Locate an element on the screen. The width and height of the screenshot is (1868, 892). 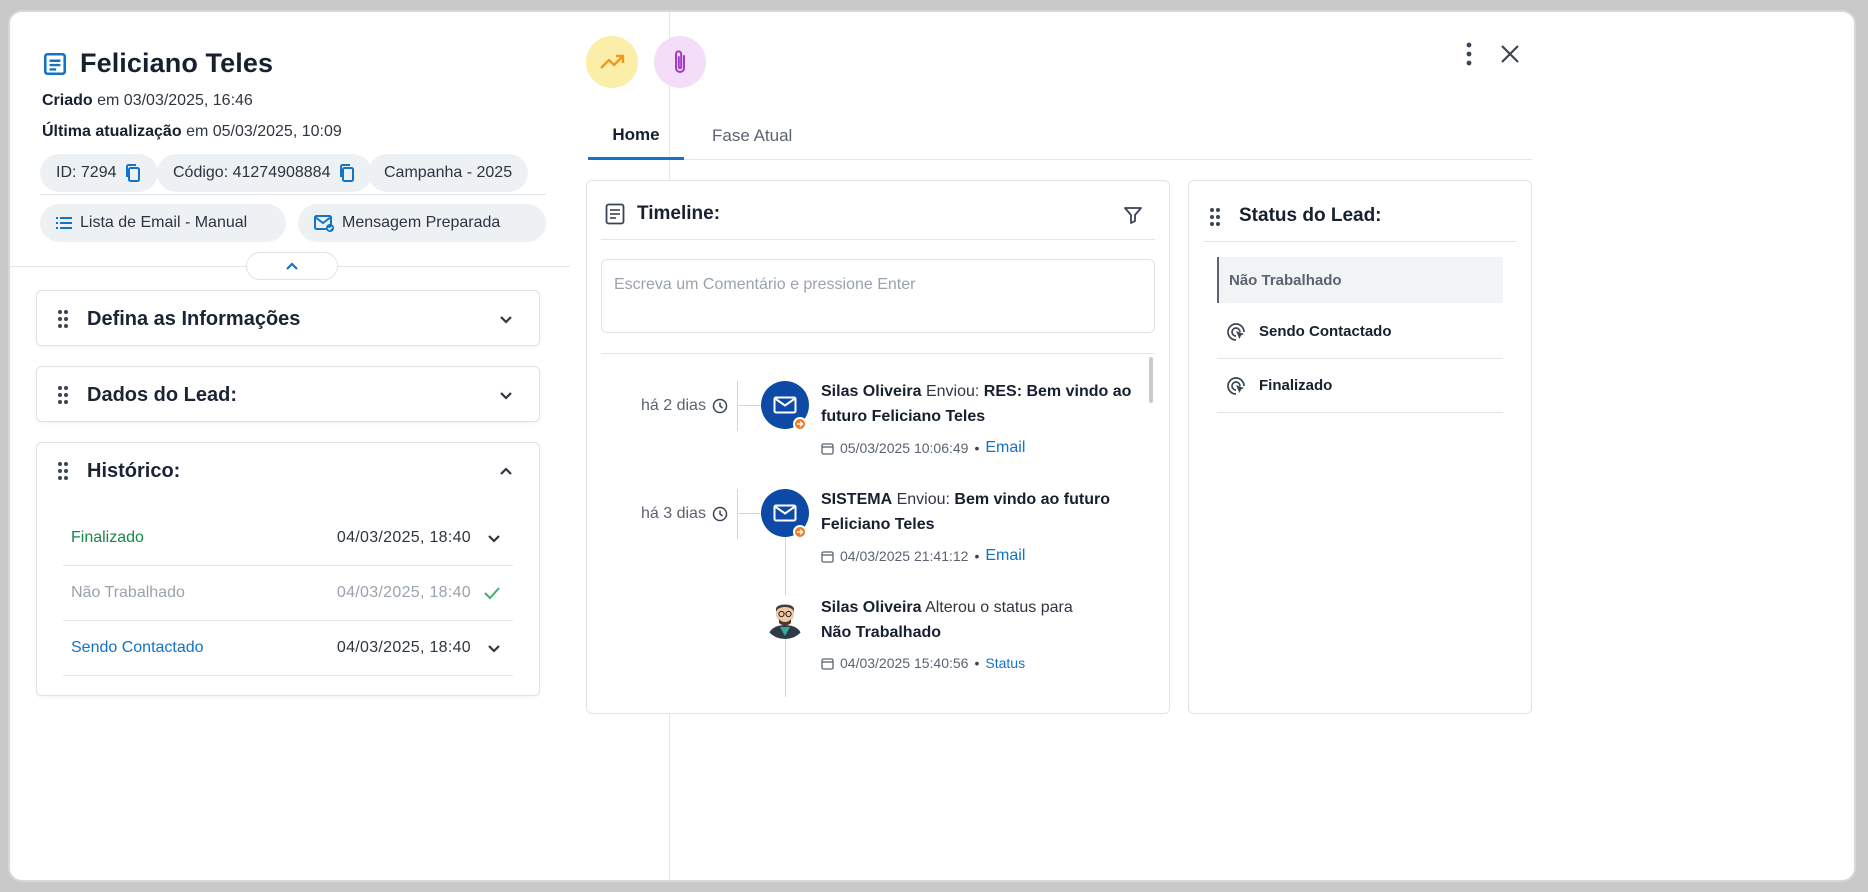
lista-label: Lista de Email - Manual is located at coordinates (164, 222).